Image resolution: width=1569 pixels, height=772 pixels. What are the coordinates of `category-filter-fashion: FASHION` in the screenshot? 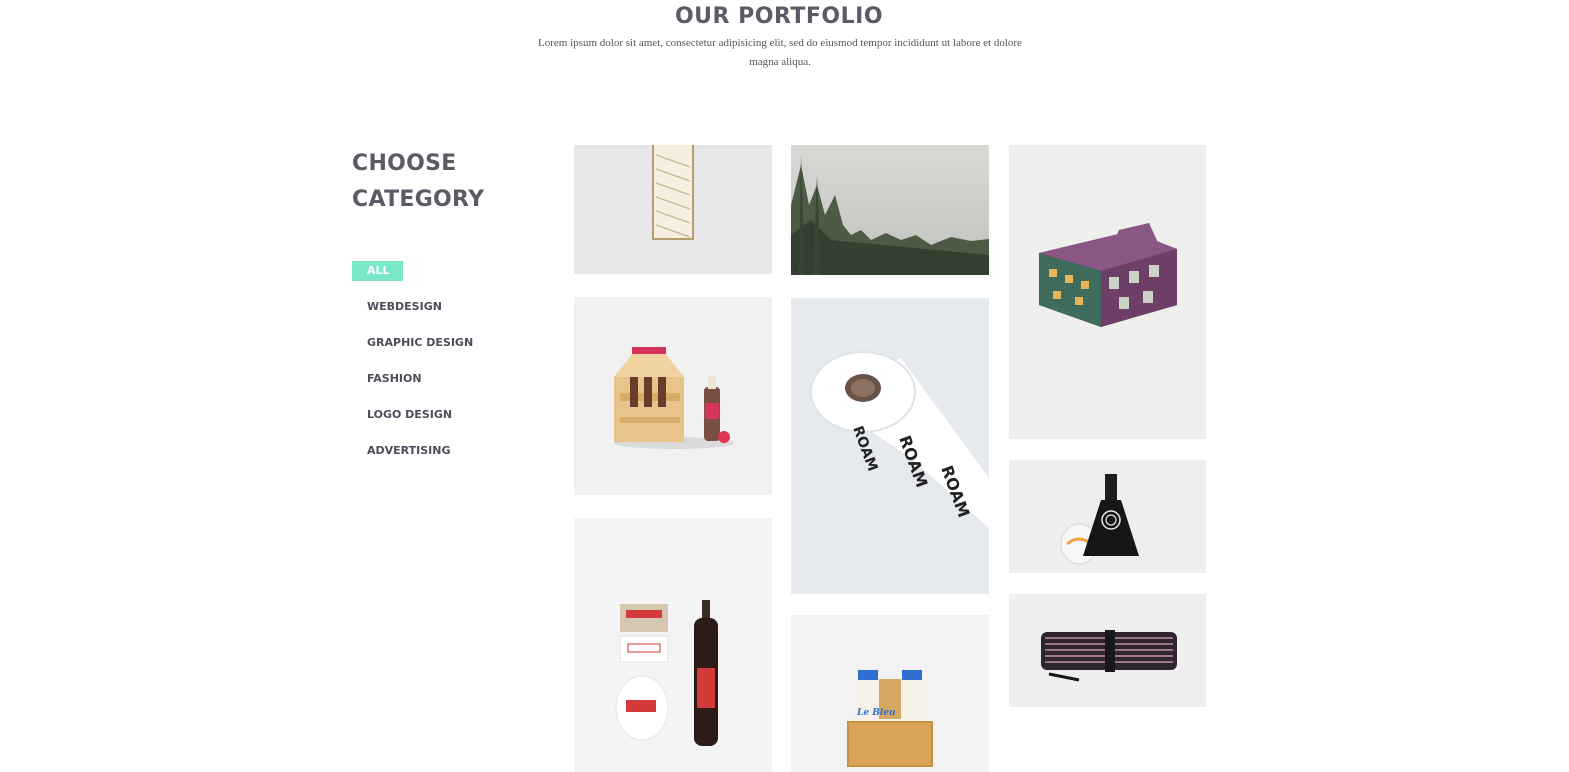 It's located at (420, 387).